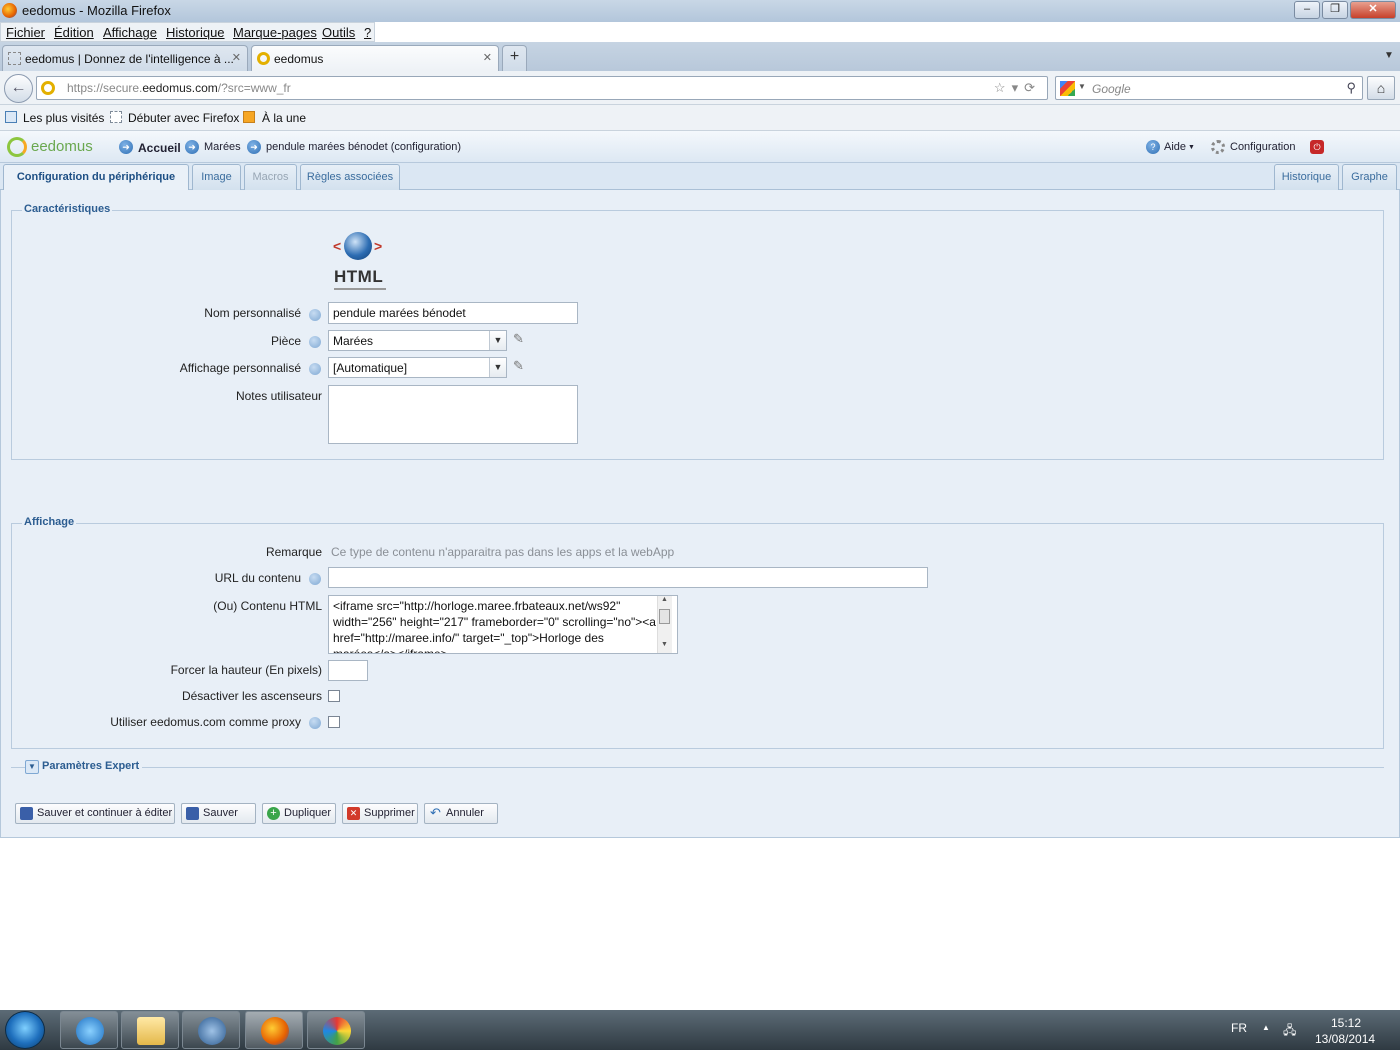 This screenshot has height=1050, width=1400. I want to click on taskbar-thunderbird, so click(211, 1030).